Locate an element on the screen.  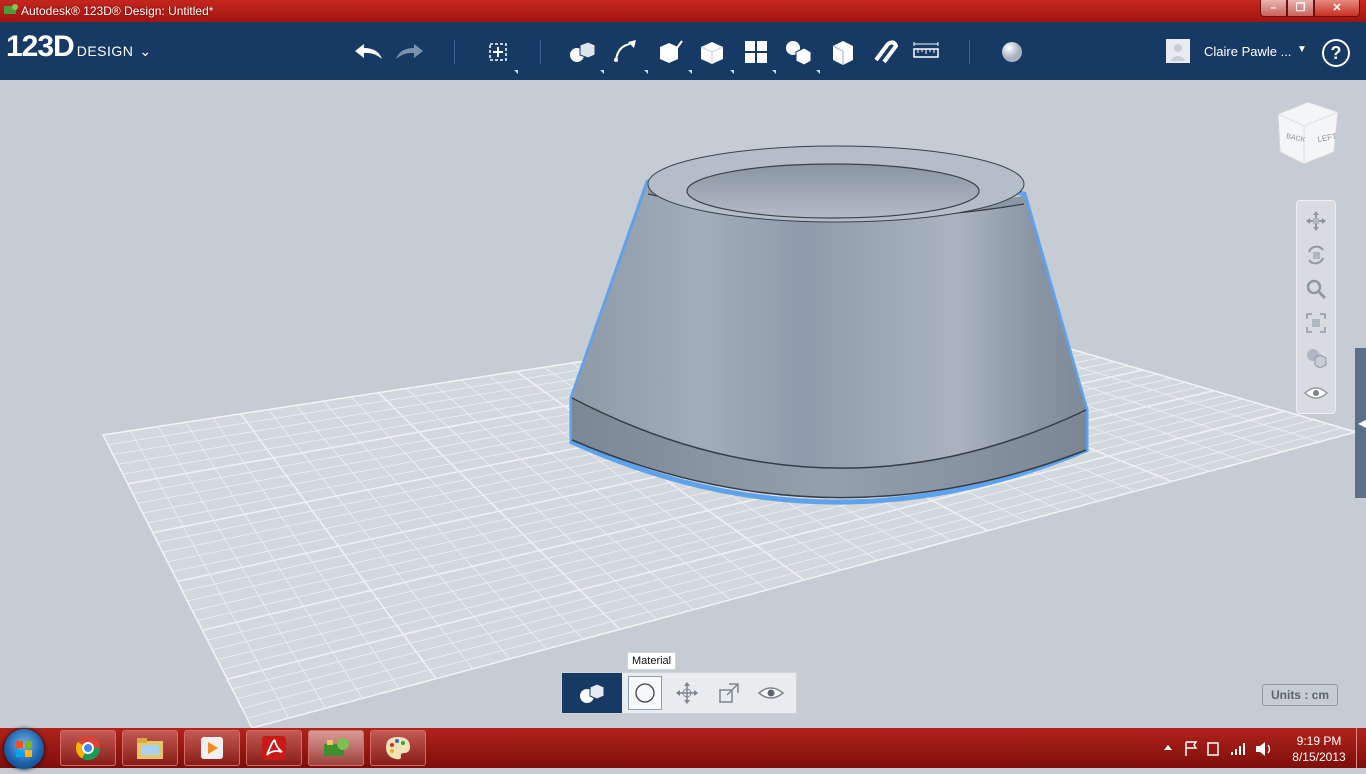
snap-button is located at coordinates (884, 52).